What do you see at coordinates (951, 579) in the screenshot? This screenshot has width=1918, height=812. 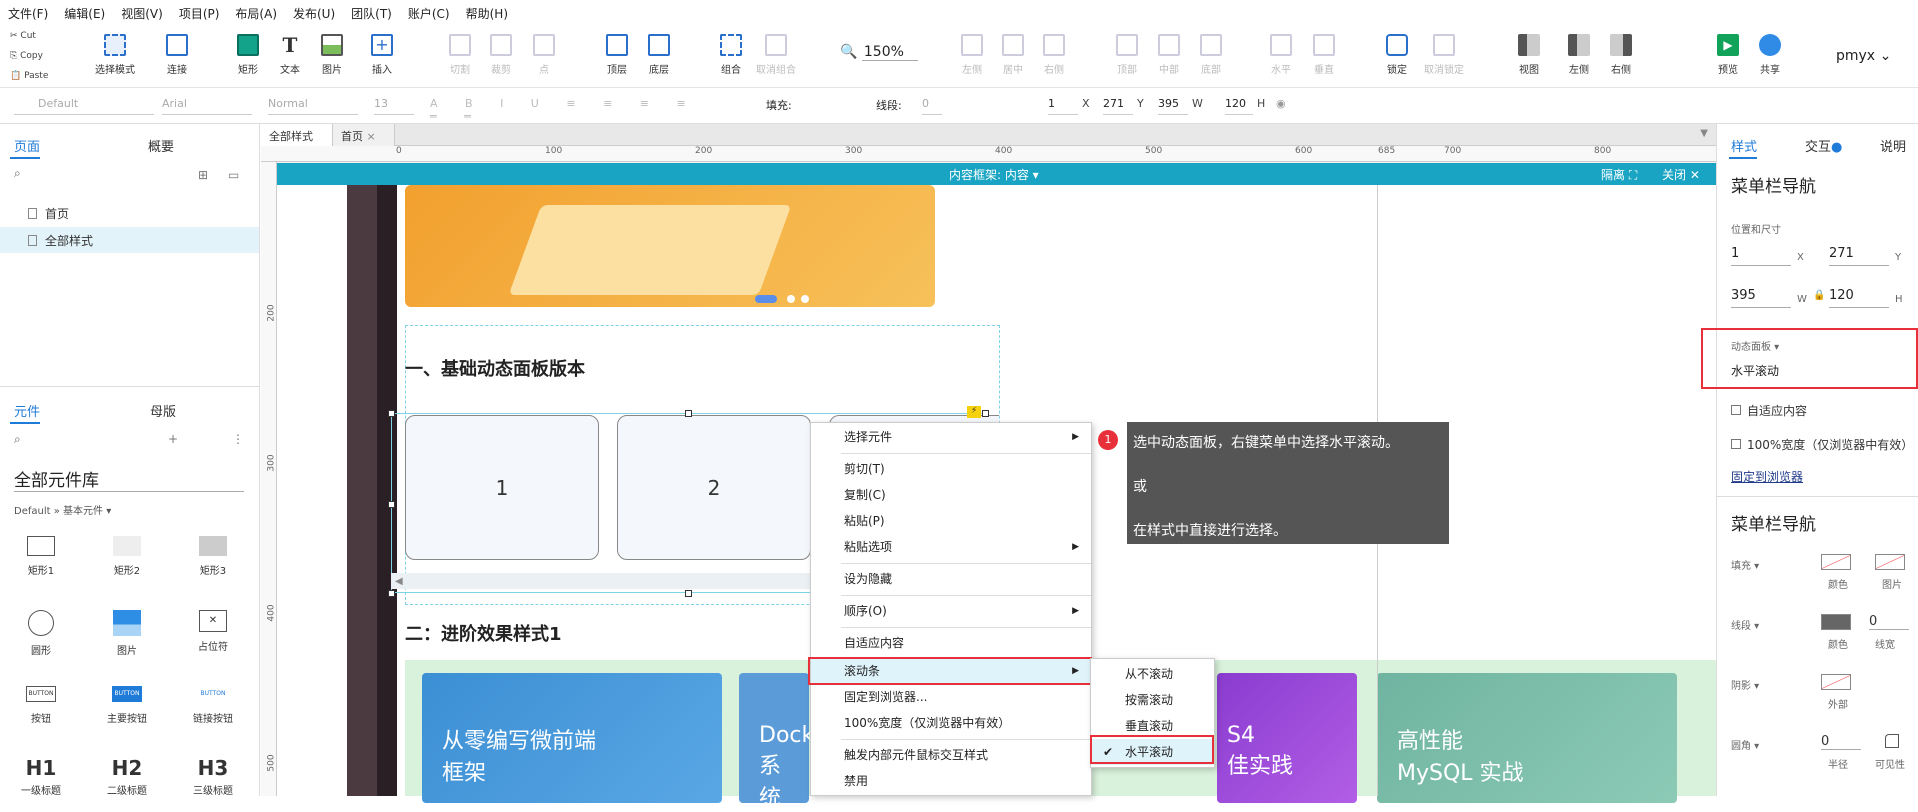 I see `ctx-hide: 设为隐藏` at bounding box center [951, 579].